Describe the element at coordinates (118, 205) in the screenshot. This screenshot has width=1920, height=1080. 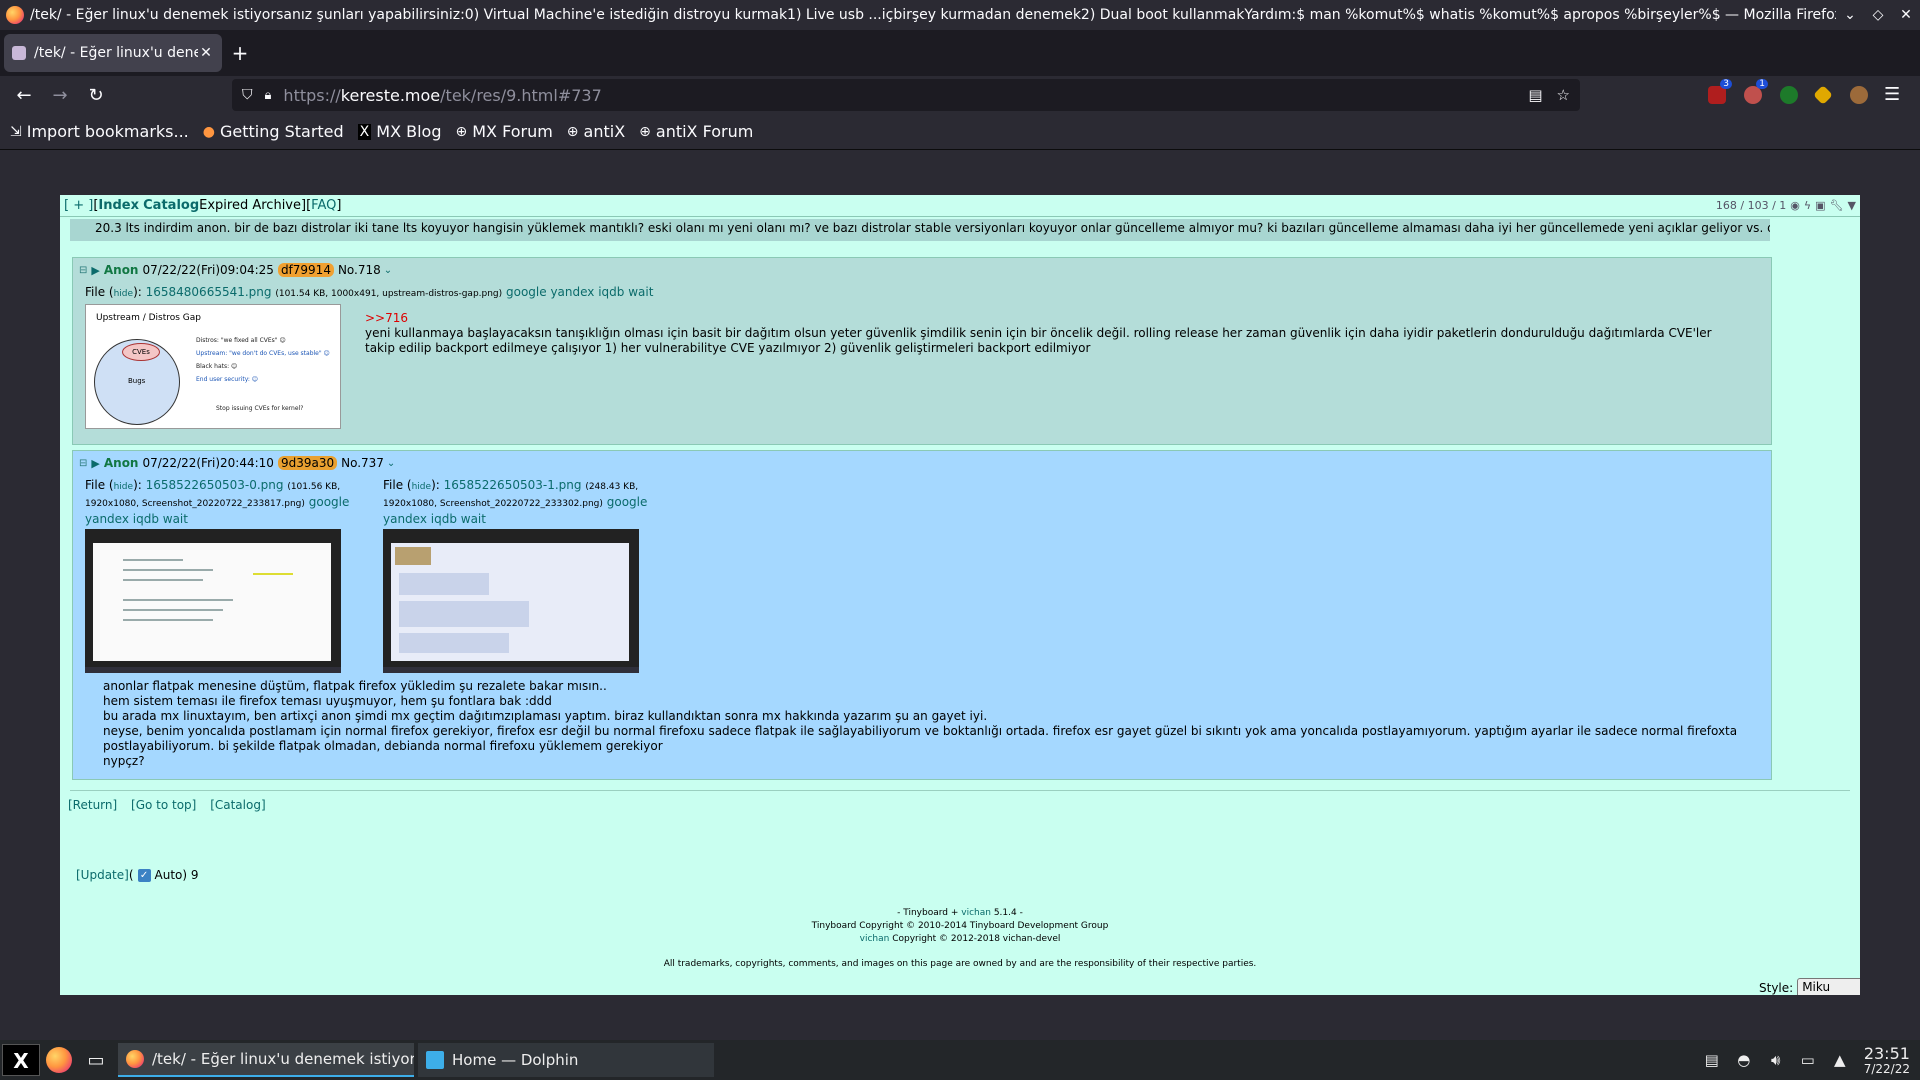
I see `index-link: Index` at that location.